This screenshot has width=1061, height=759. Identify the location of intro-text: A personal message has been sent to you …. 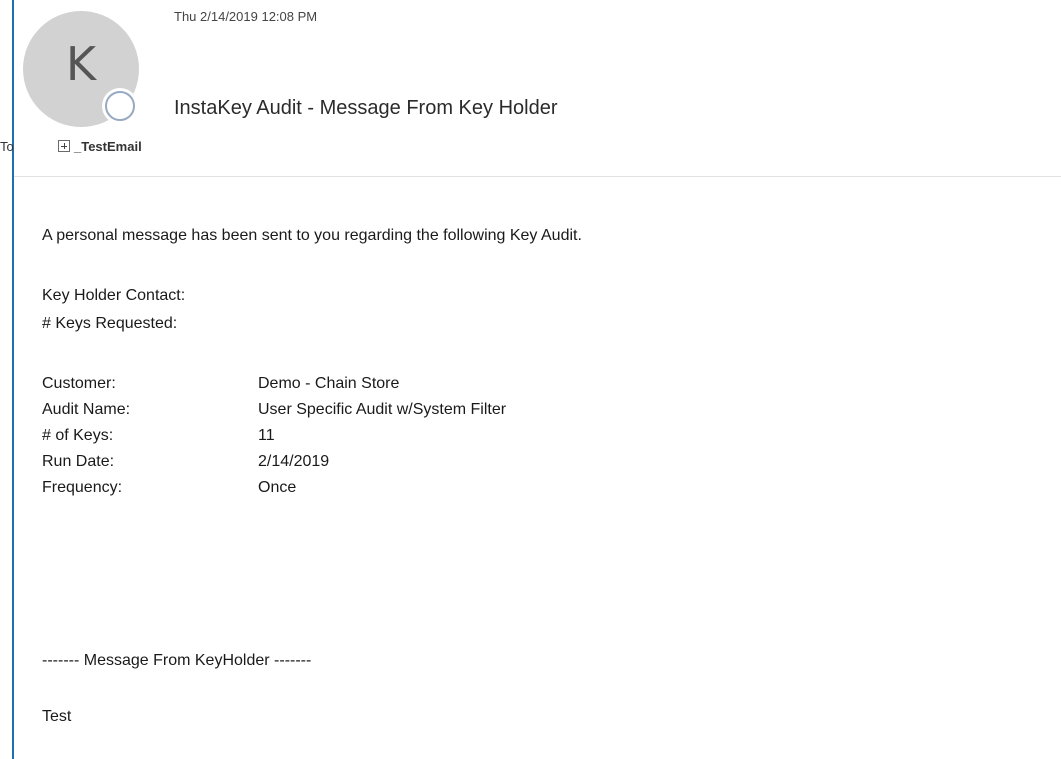
(312, 235).